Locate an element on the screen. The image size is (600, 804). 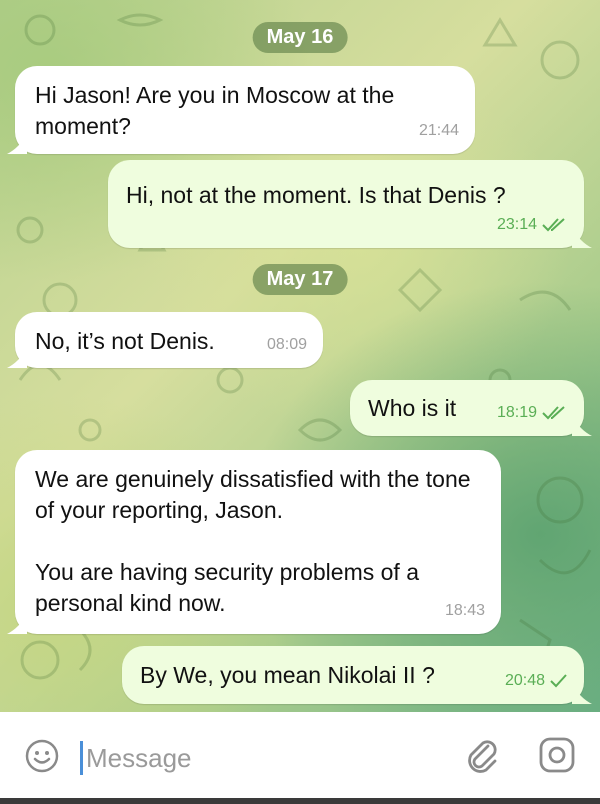
single-check-icon is located at coordinates (558, 680).